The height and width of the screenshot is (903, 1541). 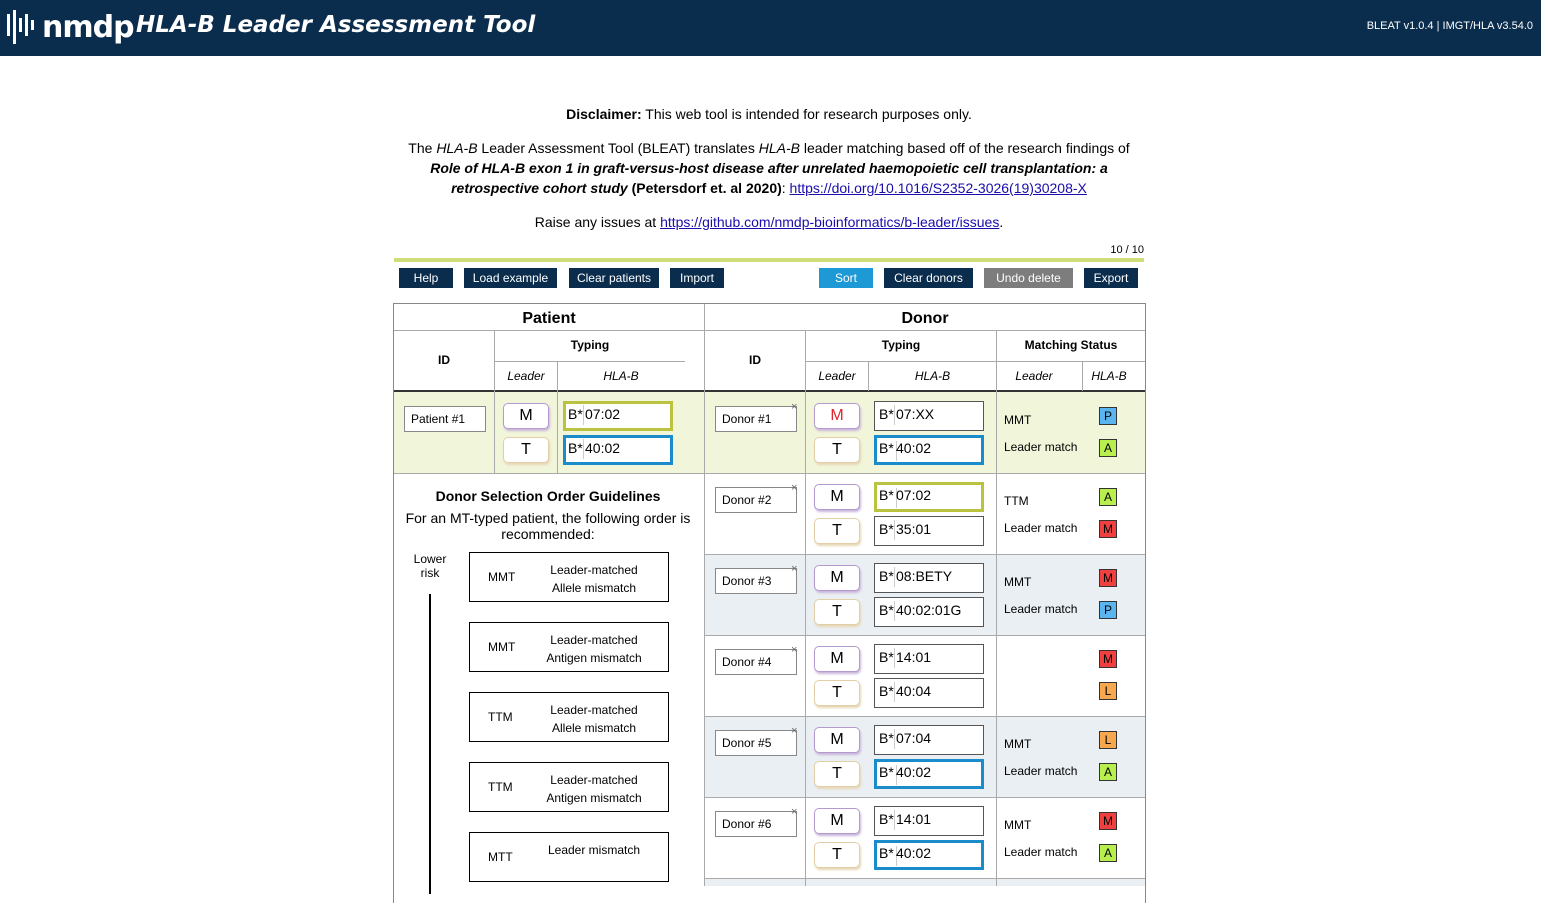 I want to click on donor-hlab-input-1: B* 07:02, so click(x=929, y=497).